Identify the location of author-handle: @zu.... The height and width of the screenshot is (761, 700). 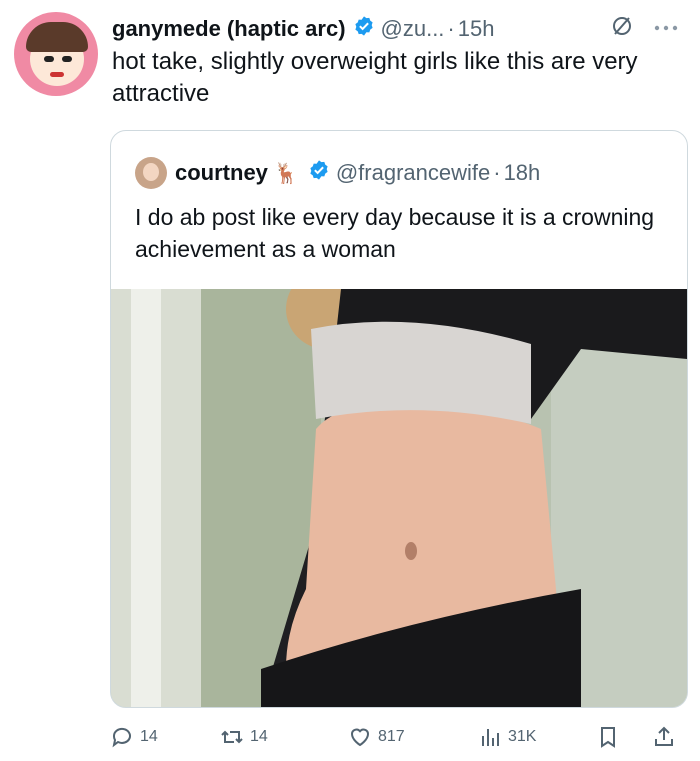
(413, 29).